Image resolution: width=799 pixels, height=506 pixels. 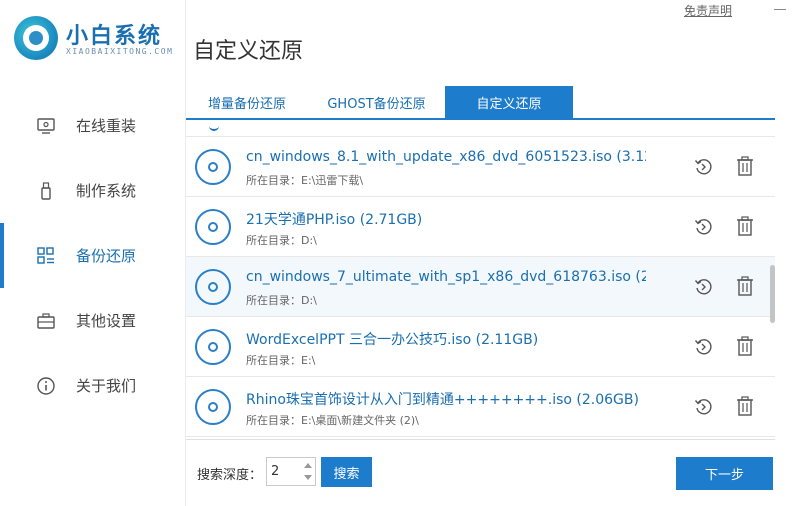 I want to click on sidebar-item-other-settings: 其他设置, so click(x=93, y=320).